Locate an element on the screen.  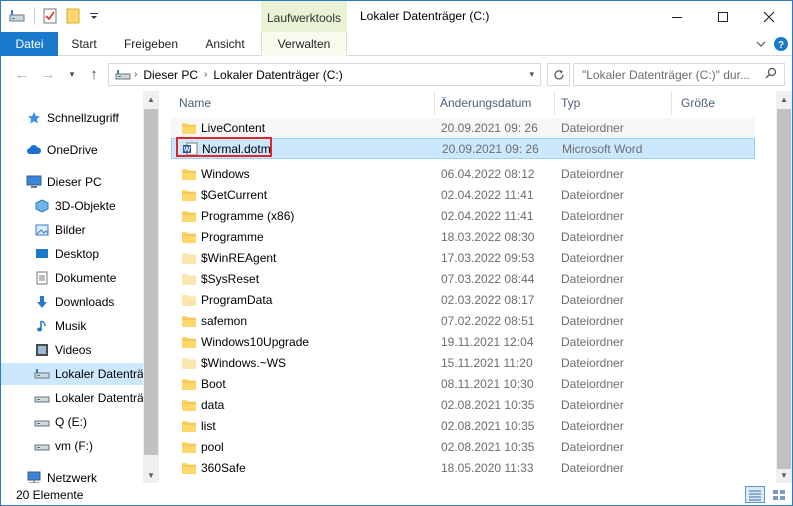
nav-item-dieser-pc: Dieser PC is located at coordinates (63, 182).